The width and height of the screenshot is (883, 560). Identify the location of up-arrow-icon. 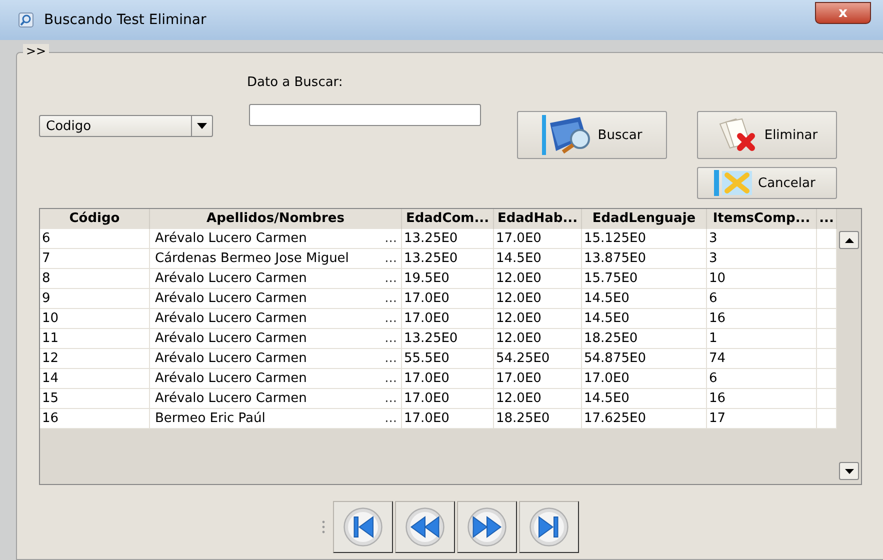
(849, 240).